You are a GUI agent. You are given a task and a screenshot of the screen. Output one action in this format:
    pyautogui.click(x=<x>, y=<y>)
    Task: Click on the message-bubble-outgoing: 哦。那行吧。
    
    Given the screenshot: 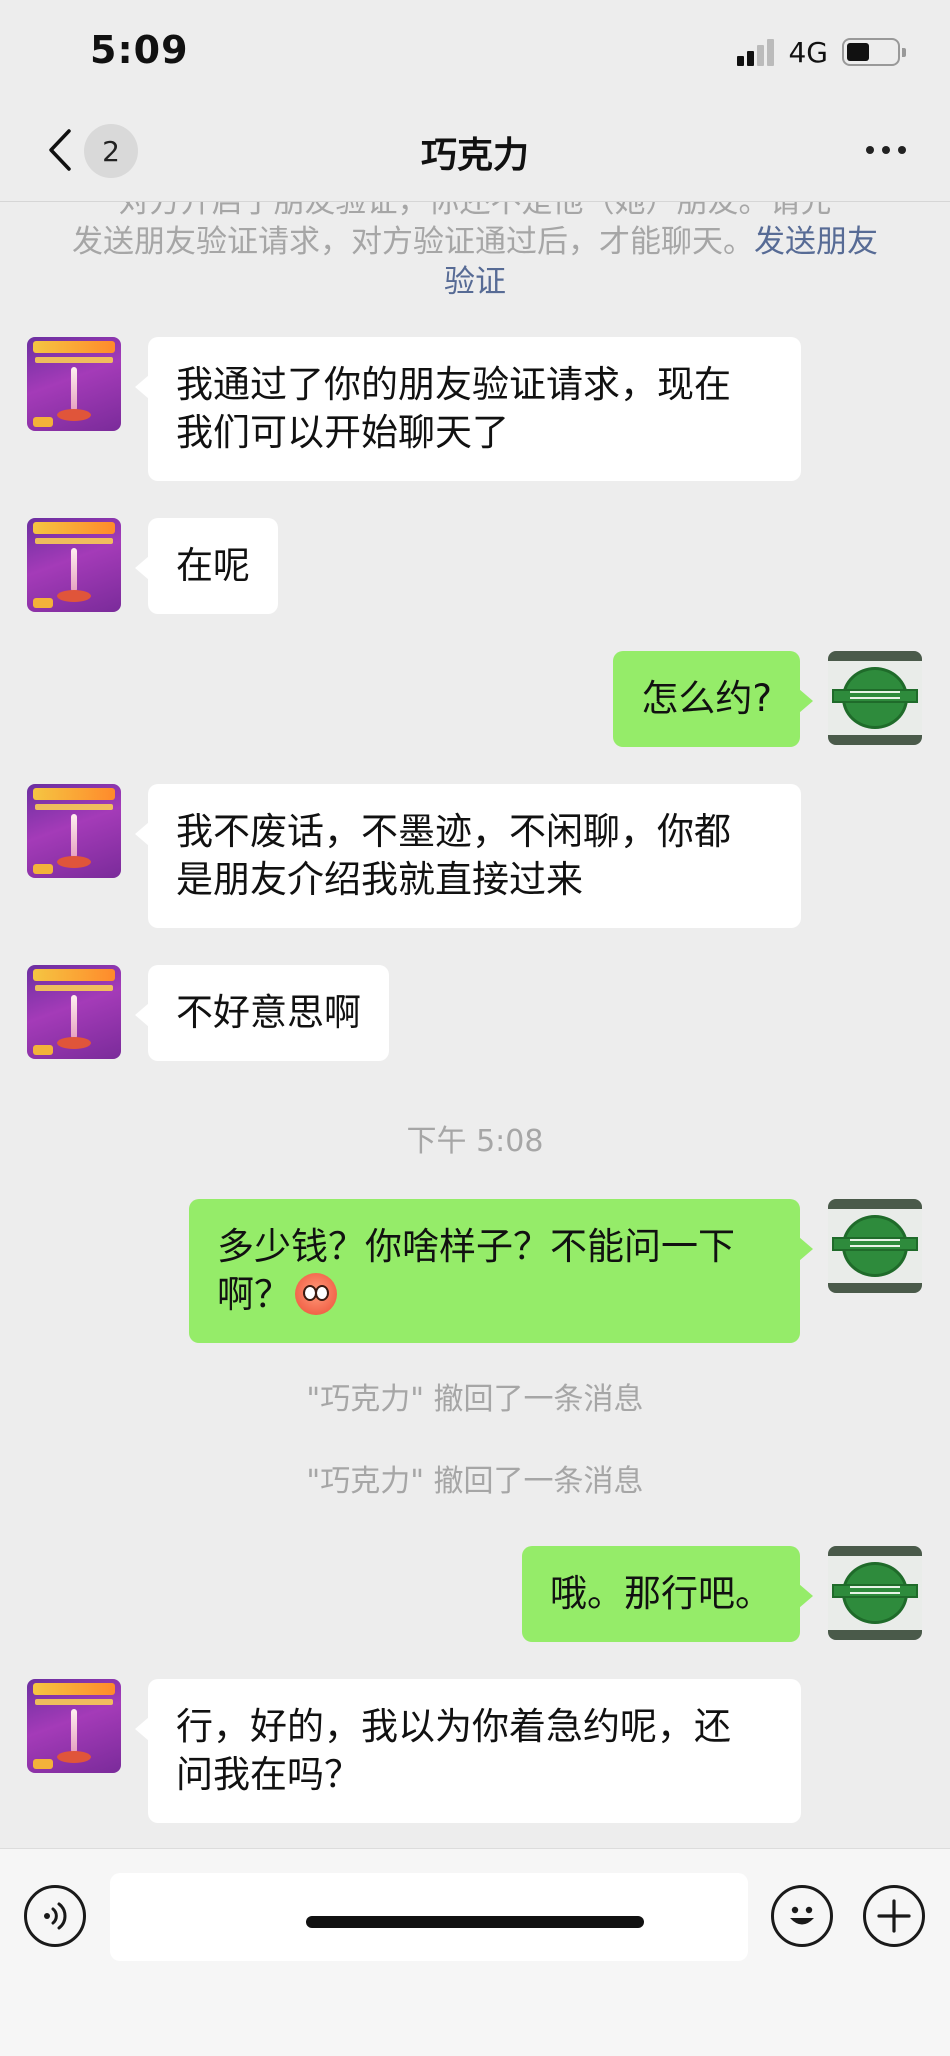 What is the action you would take?
    pyautogui.click(x=667, y=1594)
    